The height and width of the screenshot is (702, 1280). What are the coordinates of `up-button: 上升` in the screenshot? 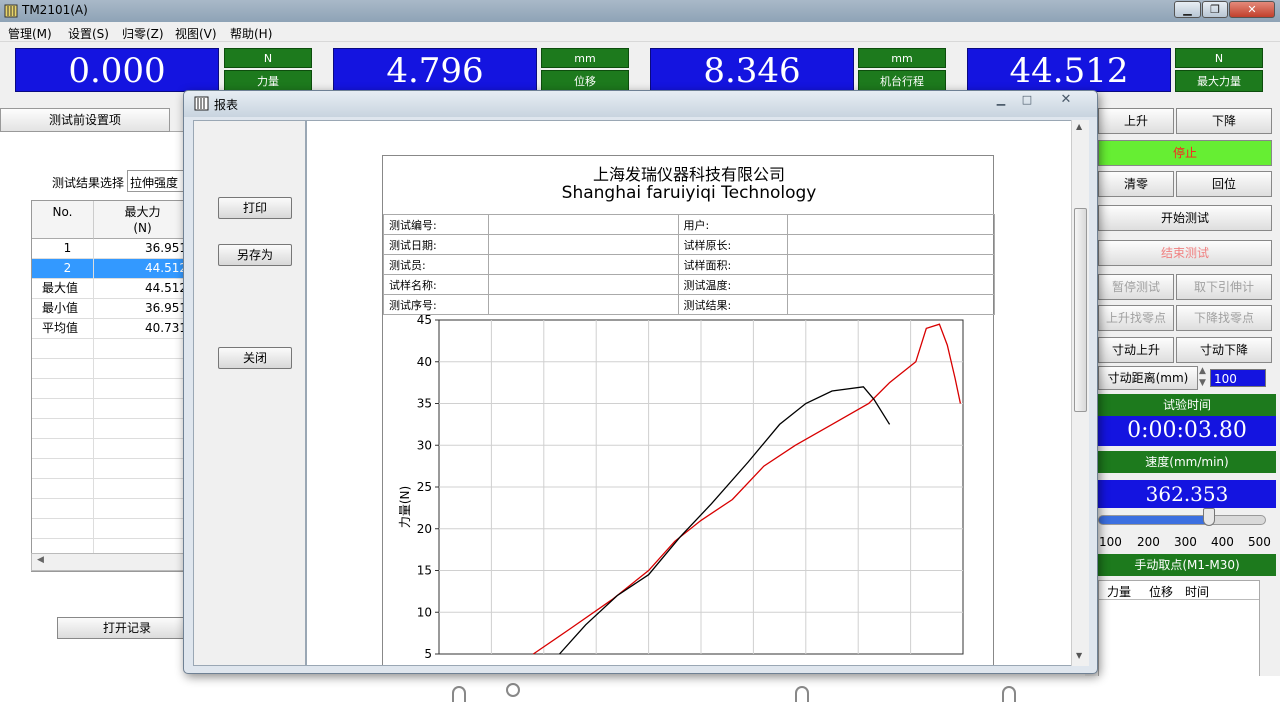 It's located at (1136, 121).